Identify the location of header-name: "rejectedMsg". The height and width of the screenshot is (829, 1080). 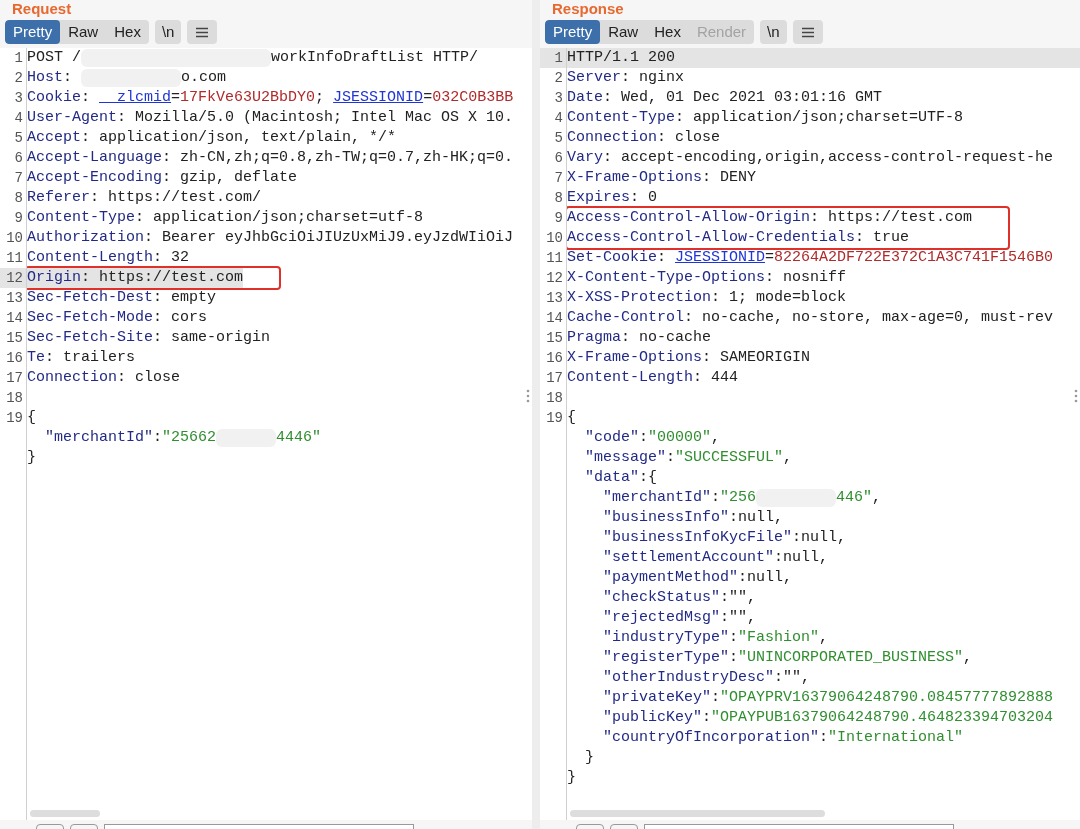
(662, 618).